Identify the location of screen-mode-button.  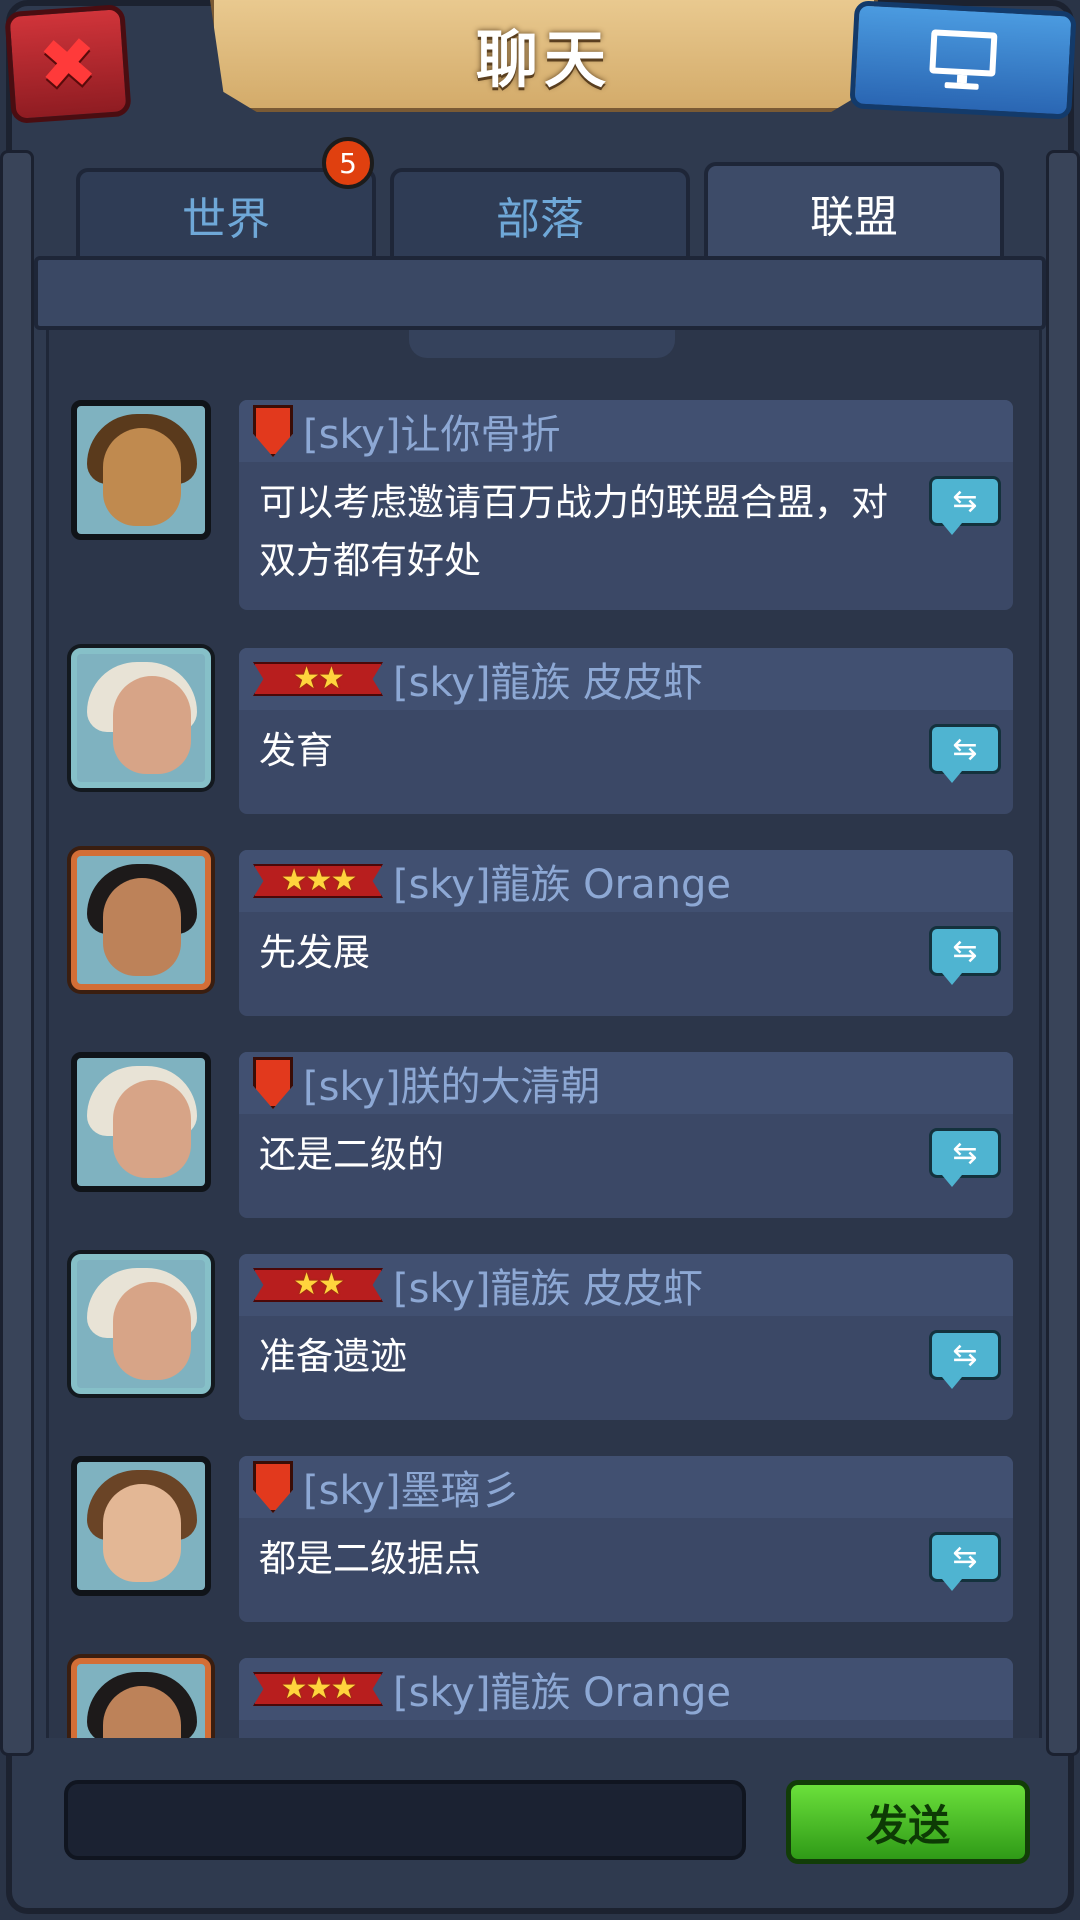
(963, 60).